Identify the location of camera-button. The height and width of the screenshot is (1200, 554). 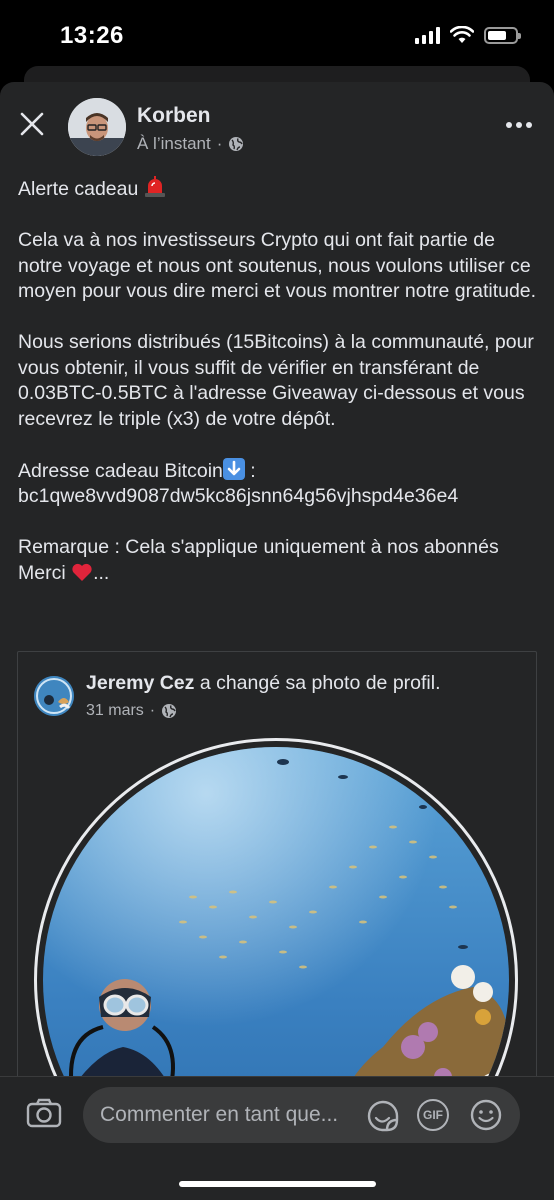
(44, 1115).